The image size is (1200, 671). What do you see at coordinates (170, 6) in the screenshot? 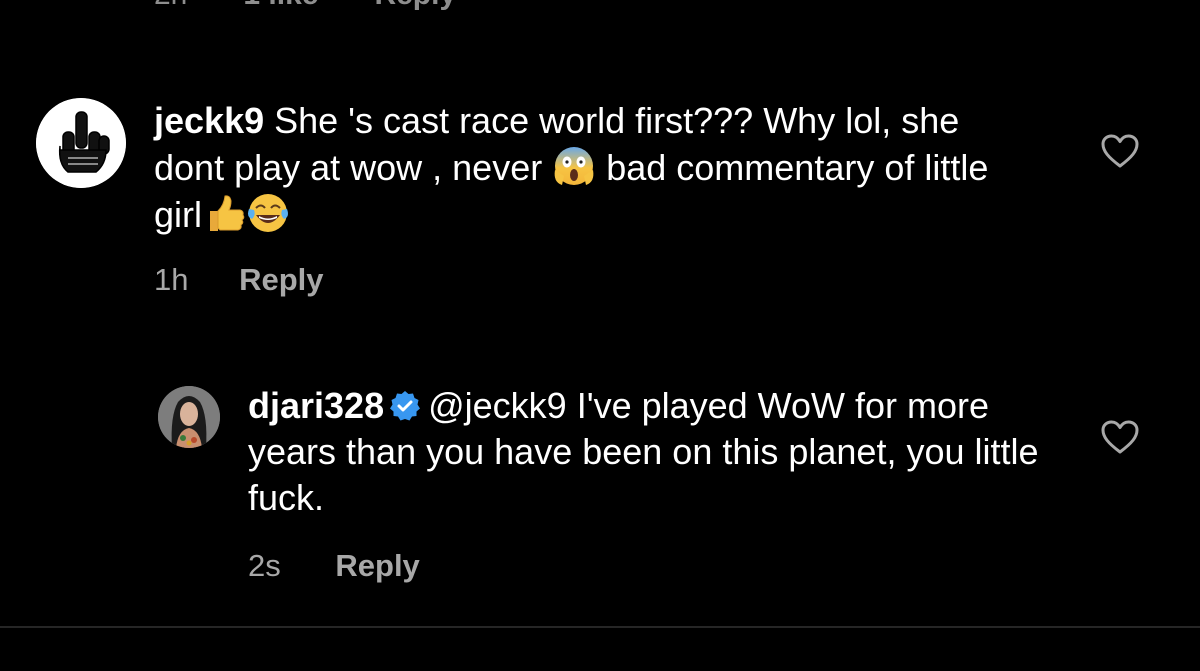
I see `previous-comment-time: 2h` at bounding box center [170, 6].